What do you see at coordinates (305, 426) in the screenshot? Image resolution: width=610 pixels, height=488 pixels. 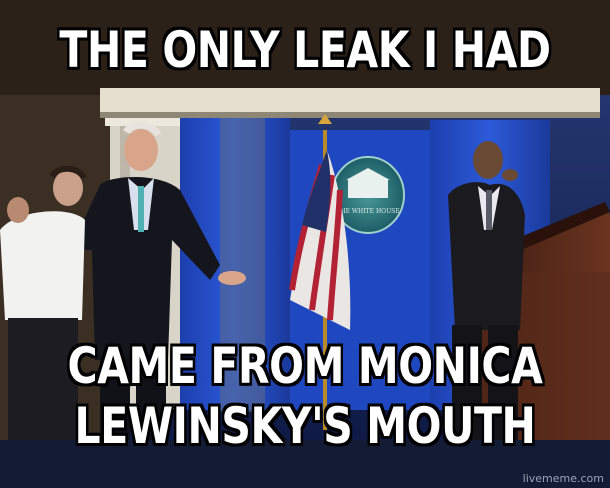 I see `bottom-caption-line-2: LEWINSKY'S MOUTH` at bounding box center [305, 426].